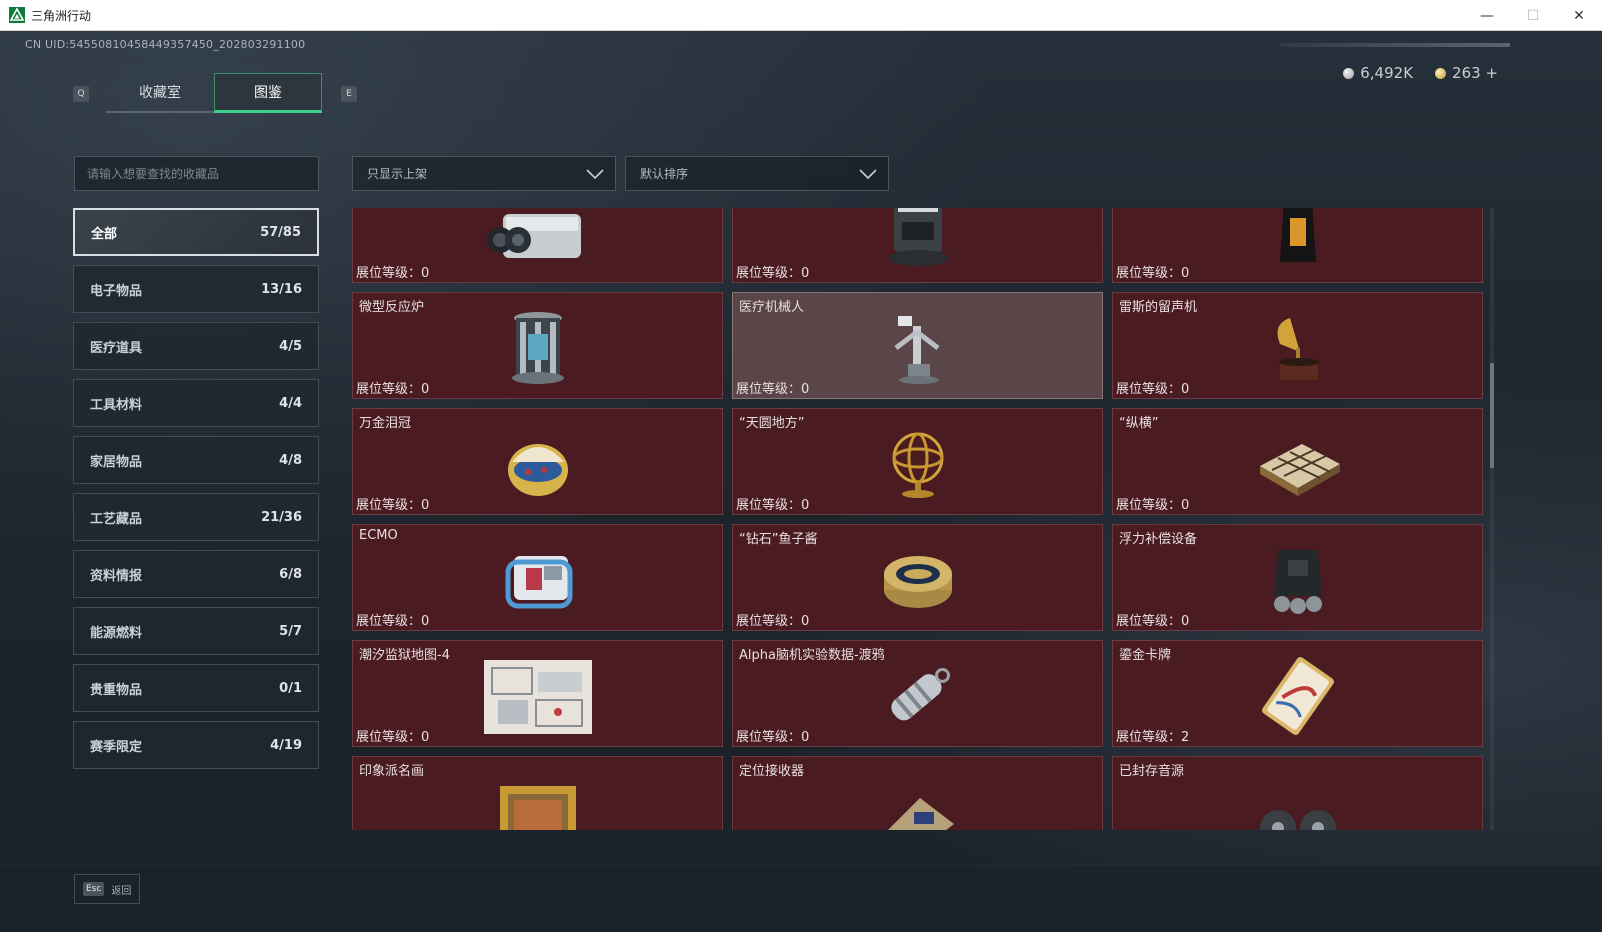  I want to click on item-name: “天圆地方”, so click(772, 423).